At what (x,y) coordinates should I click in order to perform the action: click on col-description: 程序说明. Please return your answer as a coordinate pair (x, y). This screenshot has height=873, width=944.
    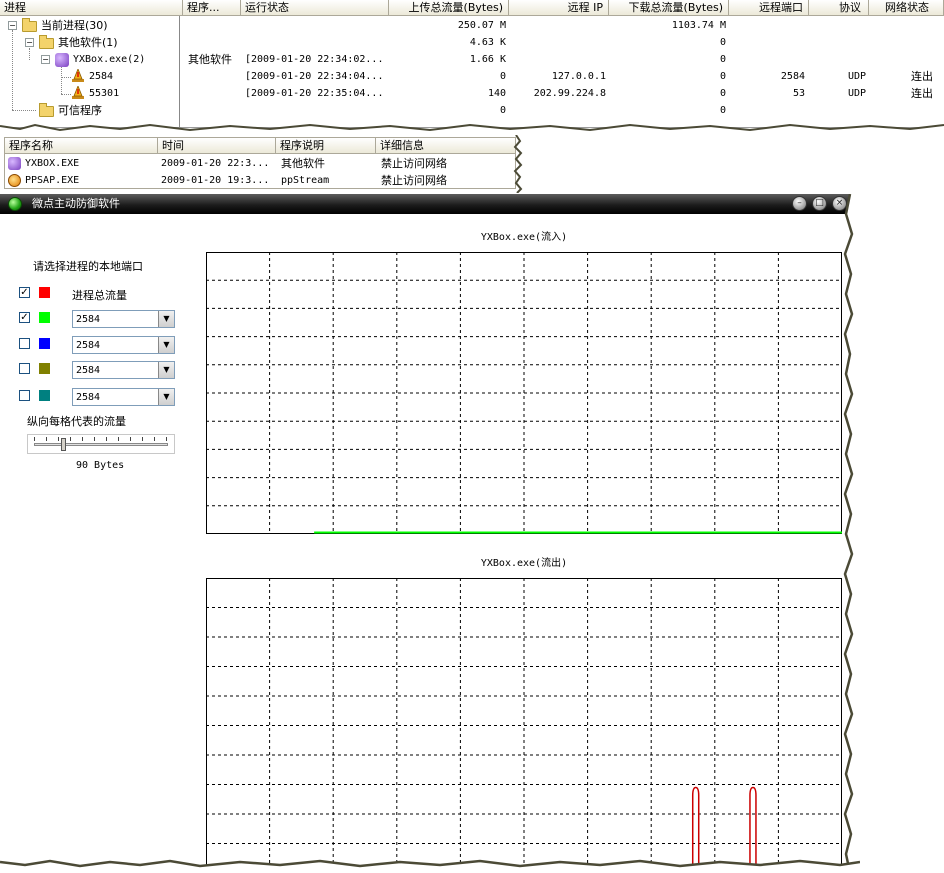
    Looking at the image, I should click on (326, 146).